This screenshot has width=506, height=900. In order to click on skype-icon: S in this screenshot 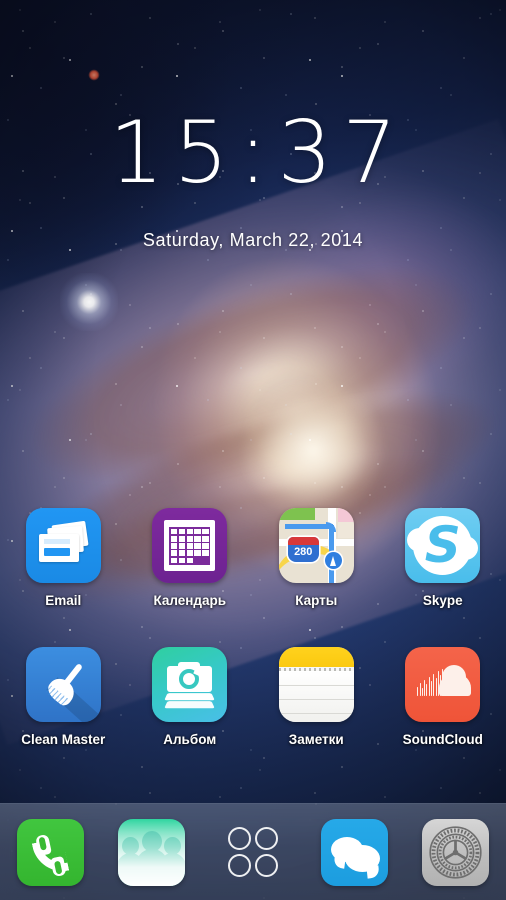, I will do `click(443, 545)`.